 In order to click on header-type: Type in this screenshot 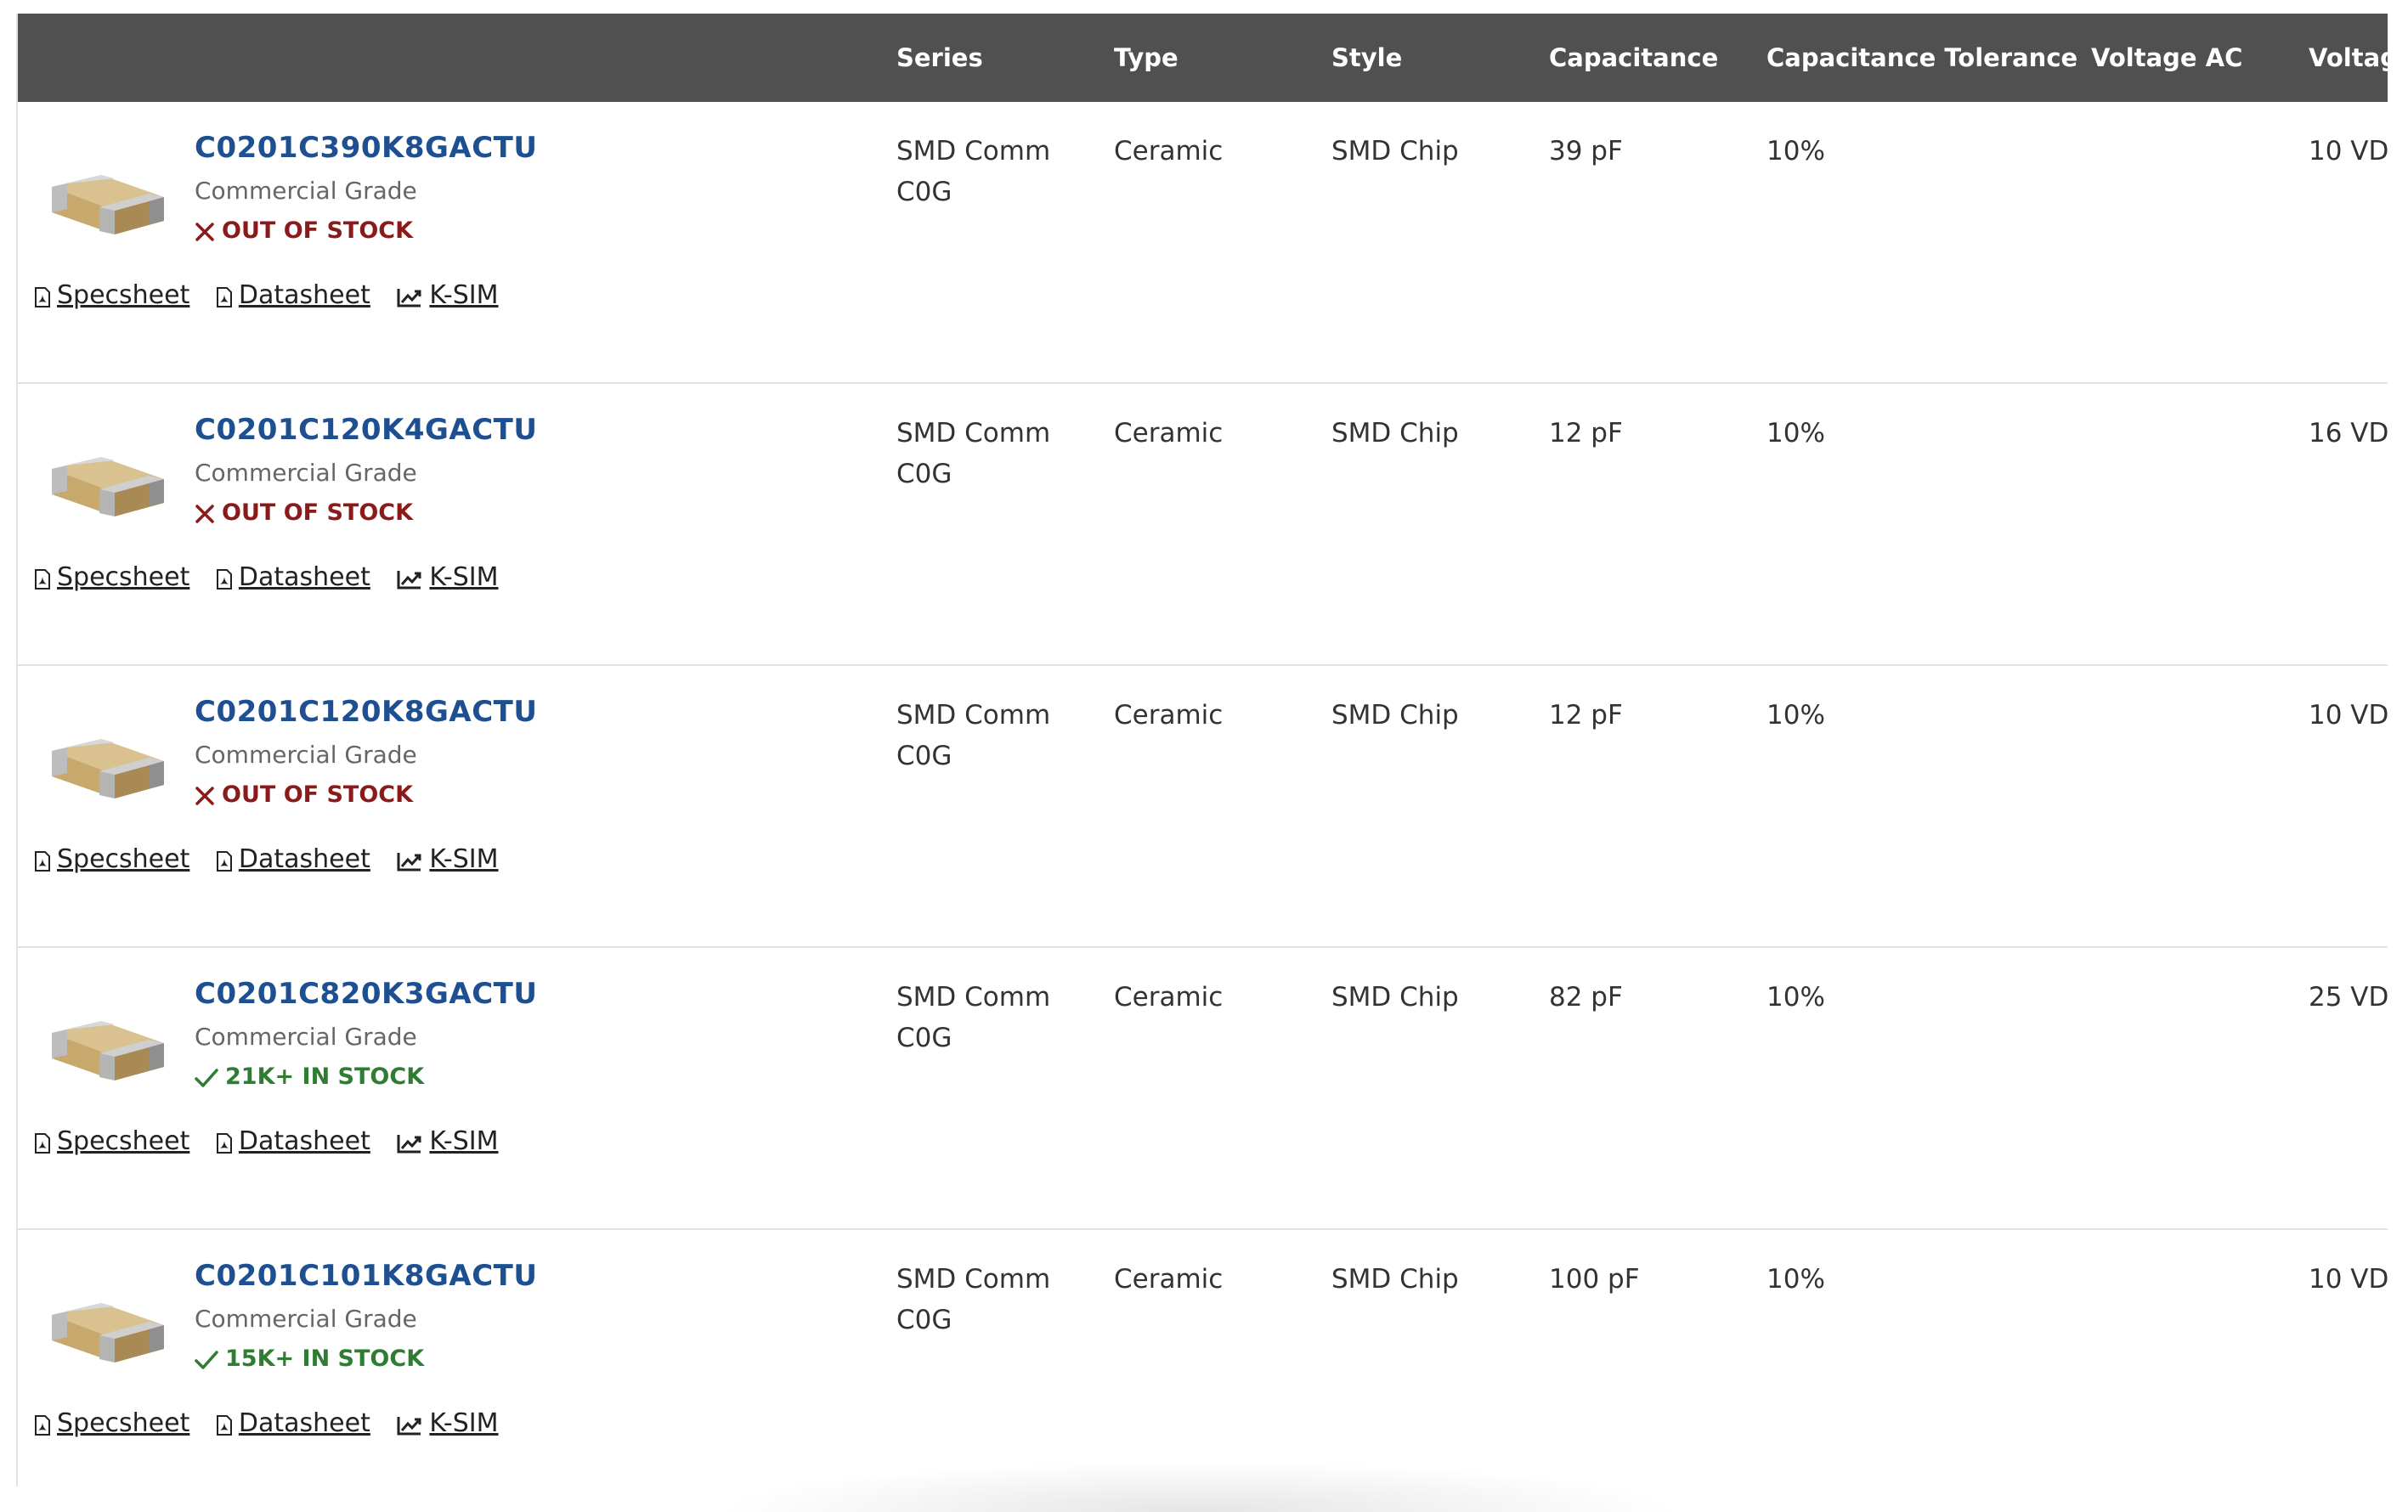, I will do `click(1146, 58)`.